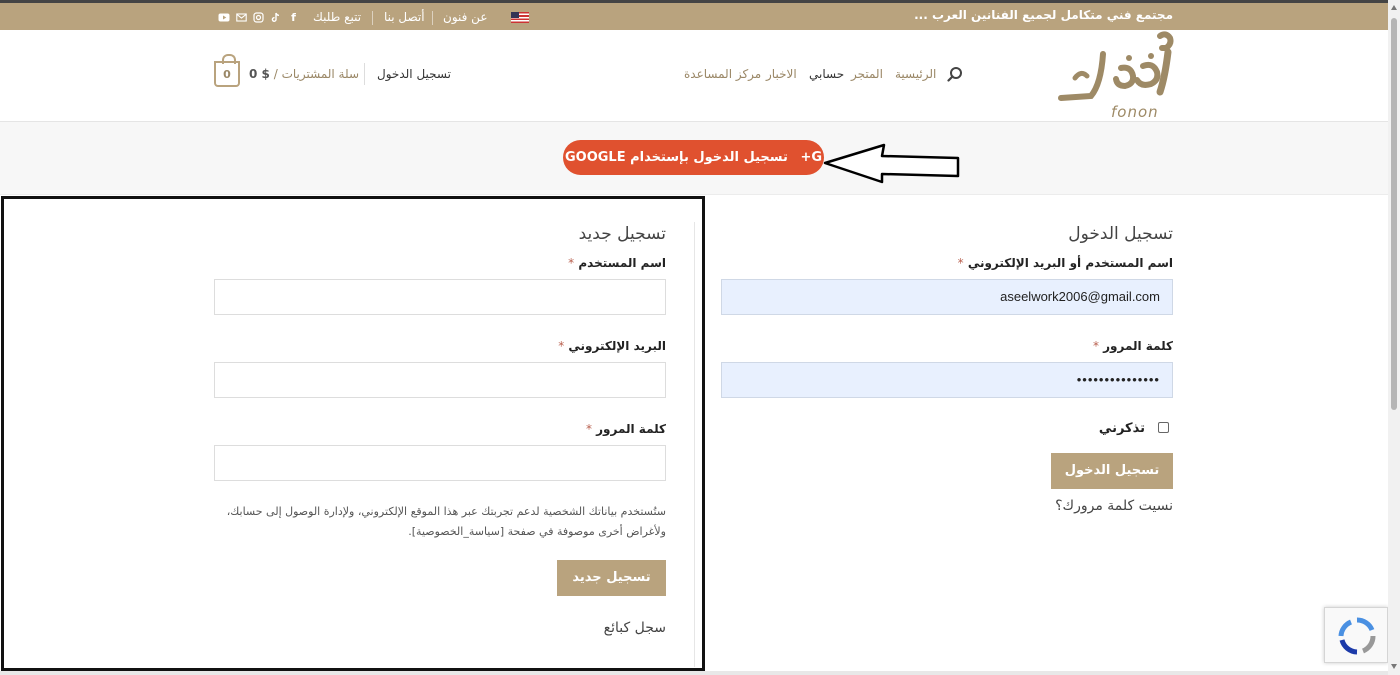 The image size is (1400, 675). I want to click on search-icon, so click(955, 74).